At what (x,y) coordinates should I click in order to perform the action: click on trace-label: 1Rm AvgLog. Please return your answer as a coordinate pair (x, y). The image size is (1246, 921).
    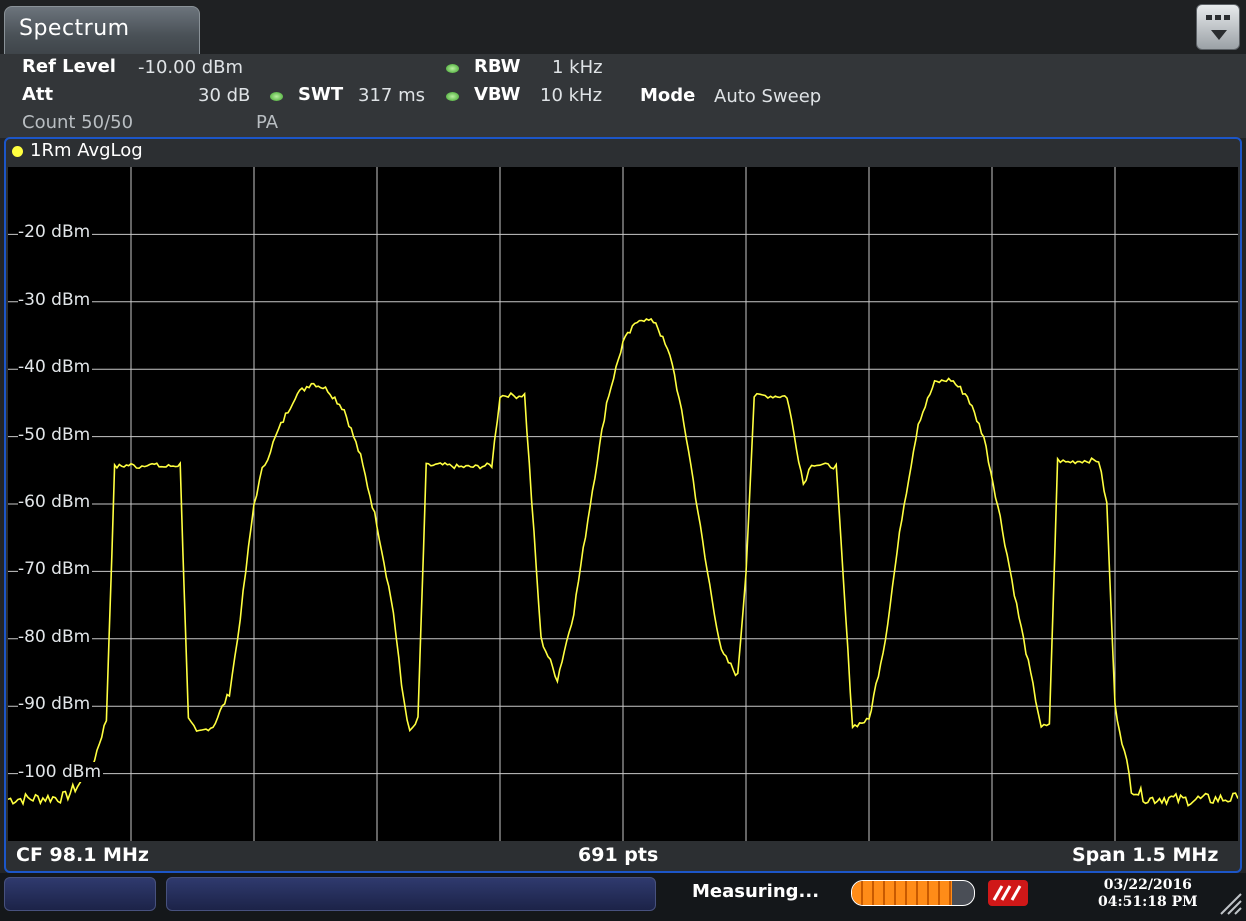
    Looking at the image, I should click on (86, 150).